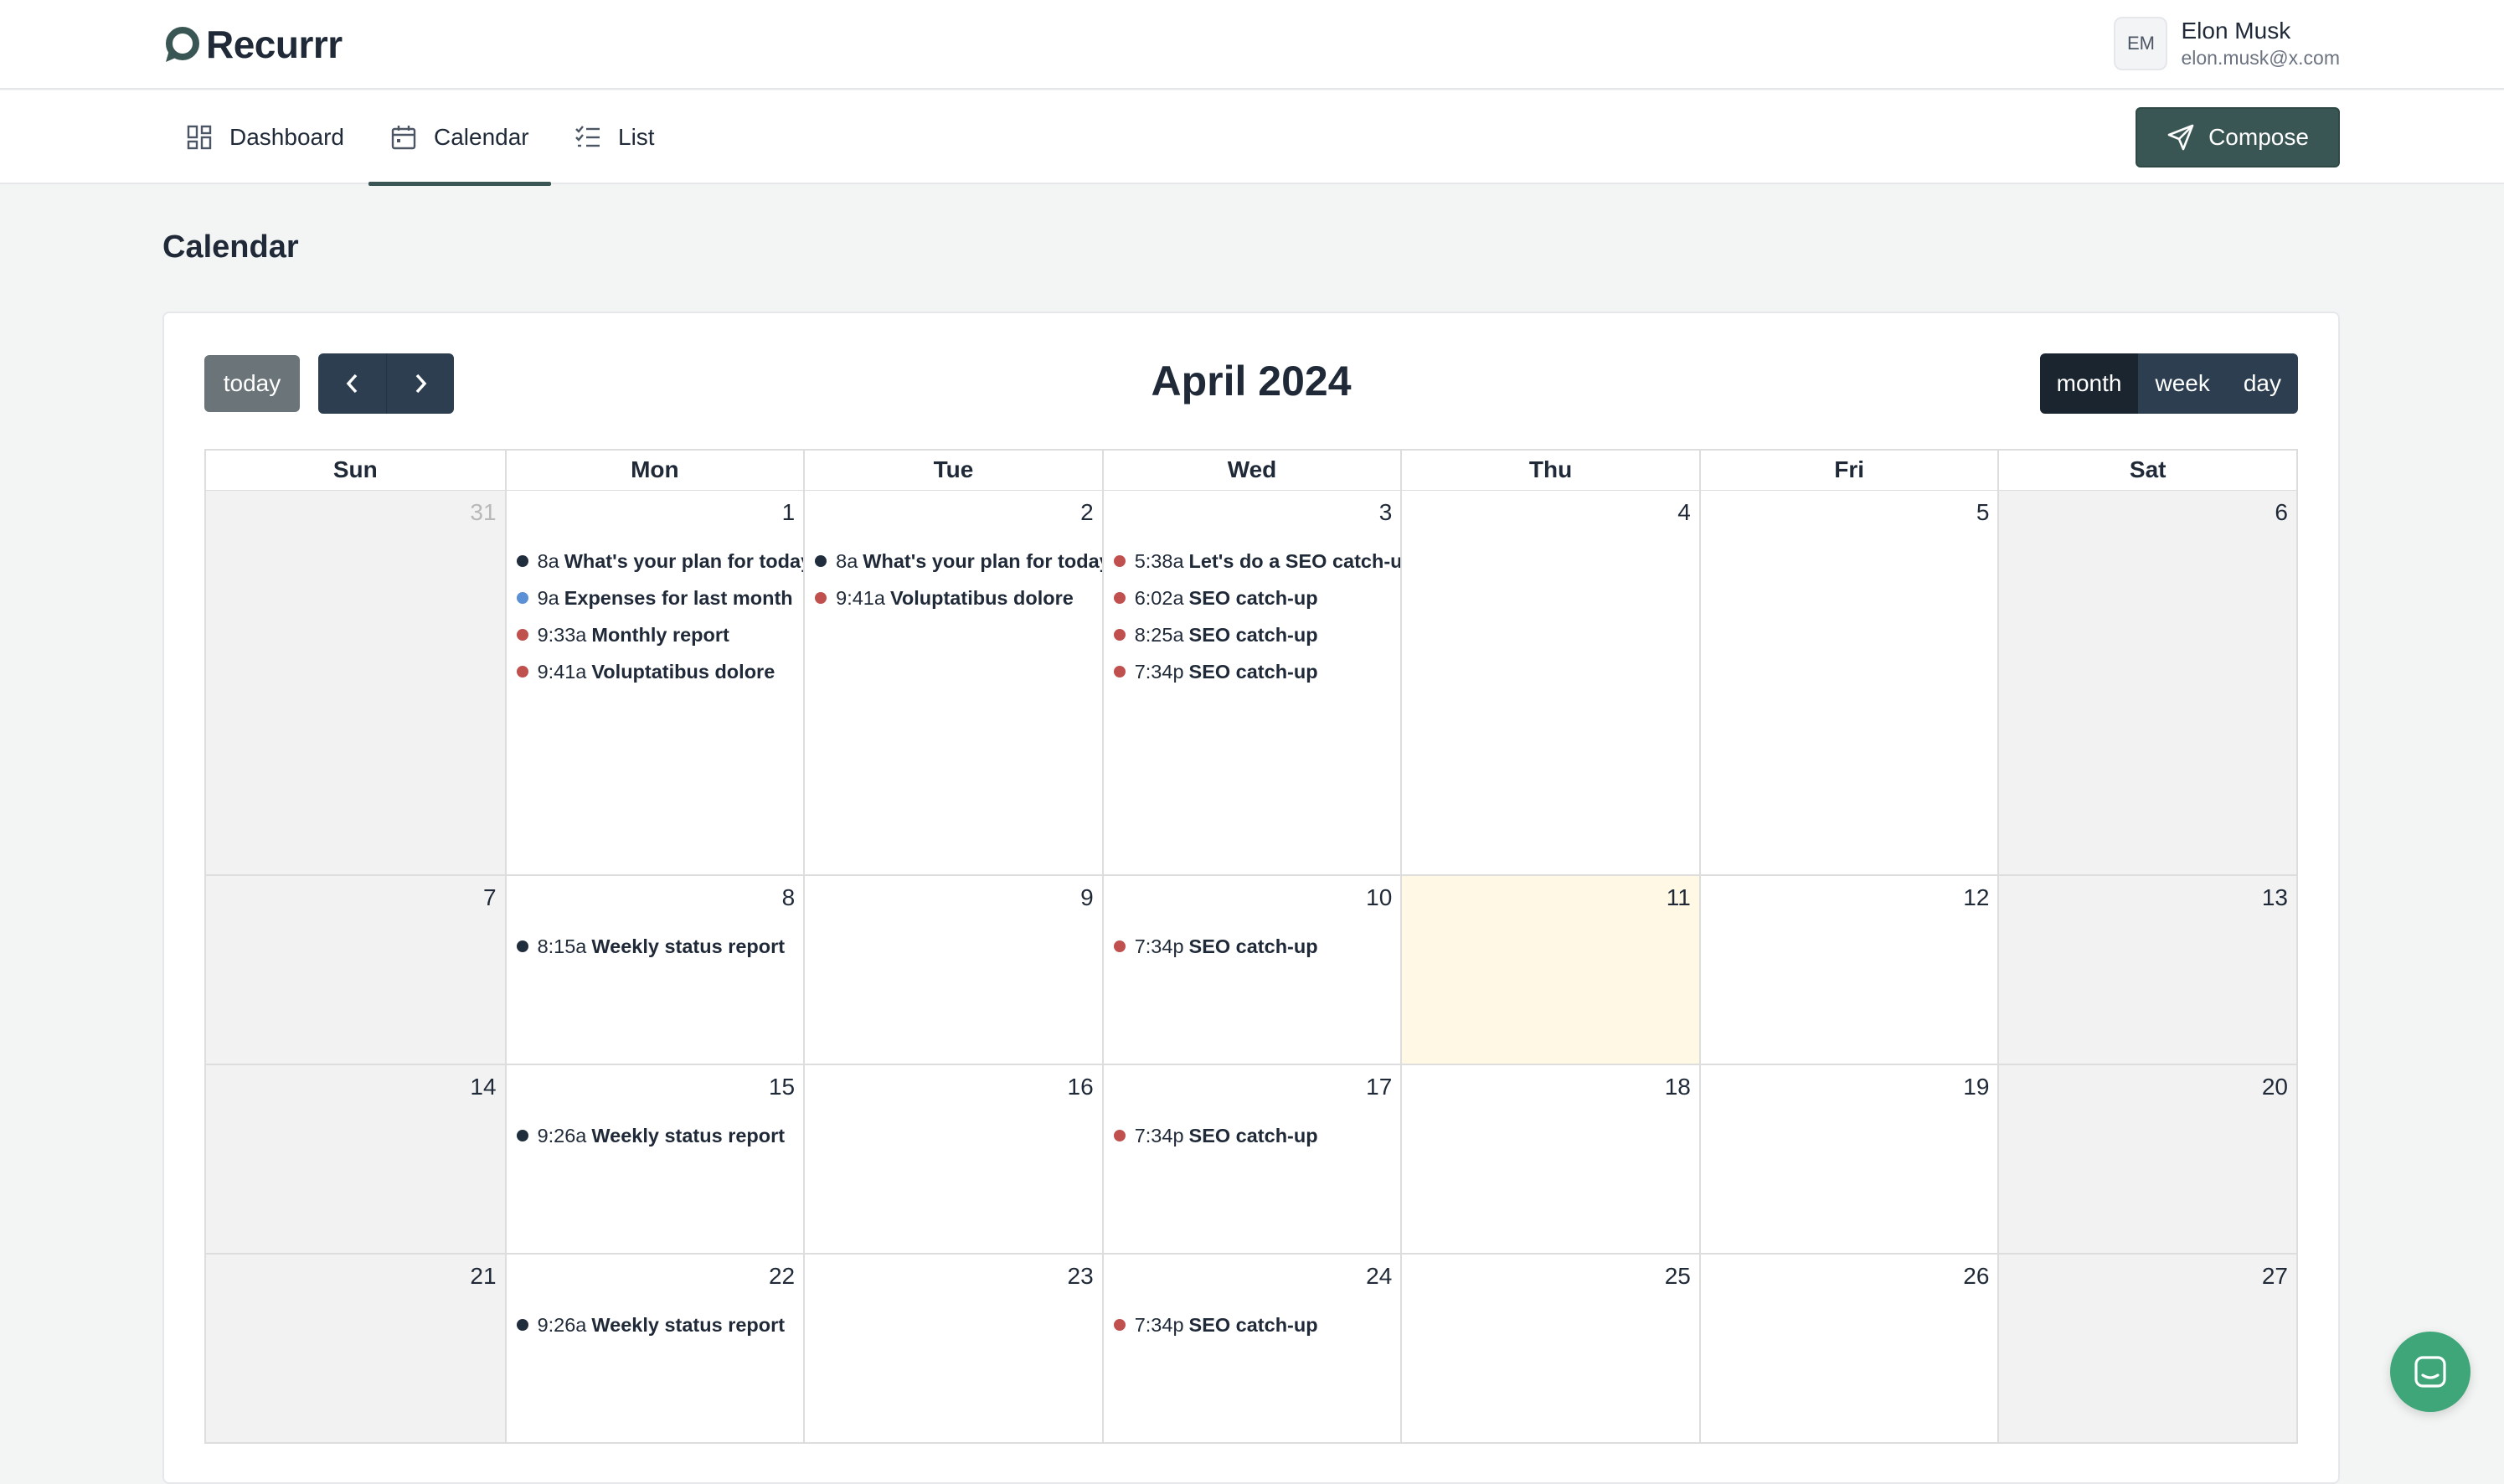 This screenshot has width=2504, height=1484. I want to click on day-number: 31, so click(483, 512).